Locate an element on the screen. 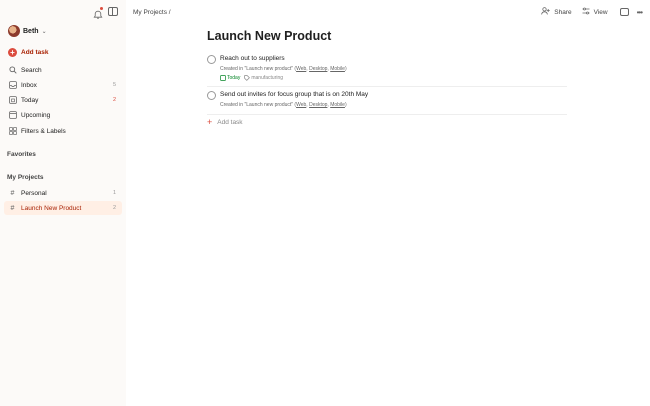 The width and height of the screenshot is (650, 406). sidebar-project-launch-new-product: # Launch New Product 2 is located at coordinates (63, 208).